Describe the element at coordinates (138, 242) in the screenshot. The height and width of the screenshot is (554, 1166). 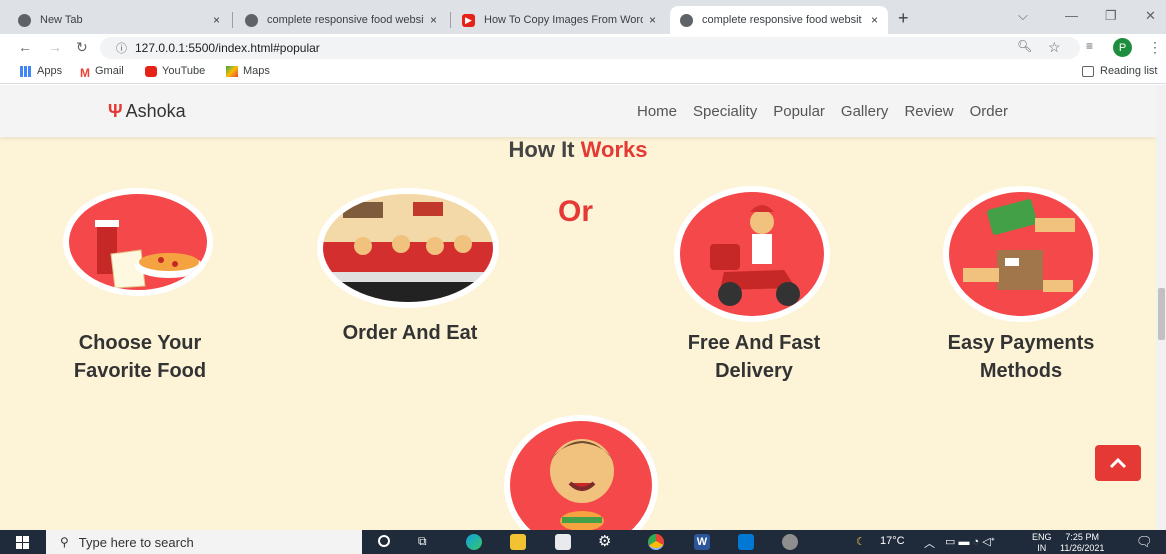
I see `step-image-food` at that location.